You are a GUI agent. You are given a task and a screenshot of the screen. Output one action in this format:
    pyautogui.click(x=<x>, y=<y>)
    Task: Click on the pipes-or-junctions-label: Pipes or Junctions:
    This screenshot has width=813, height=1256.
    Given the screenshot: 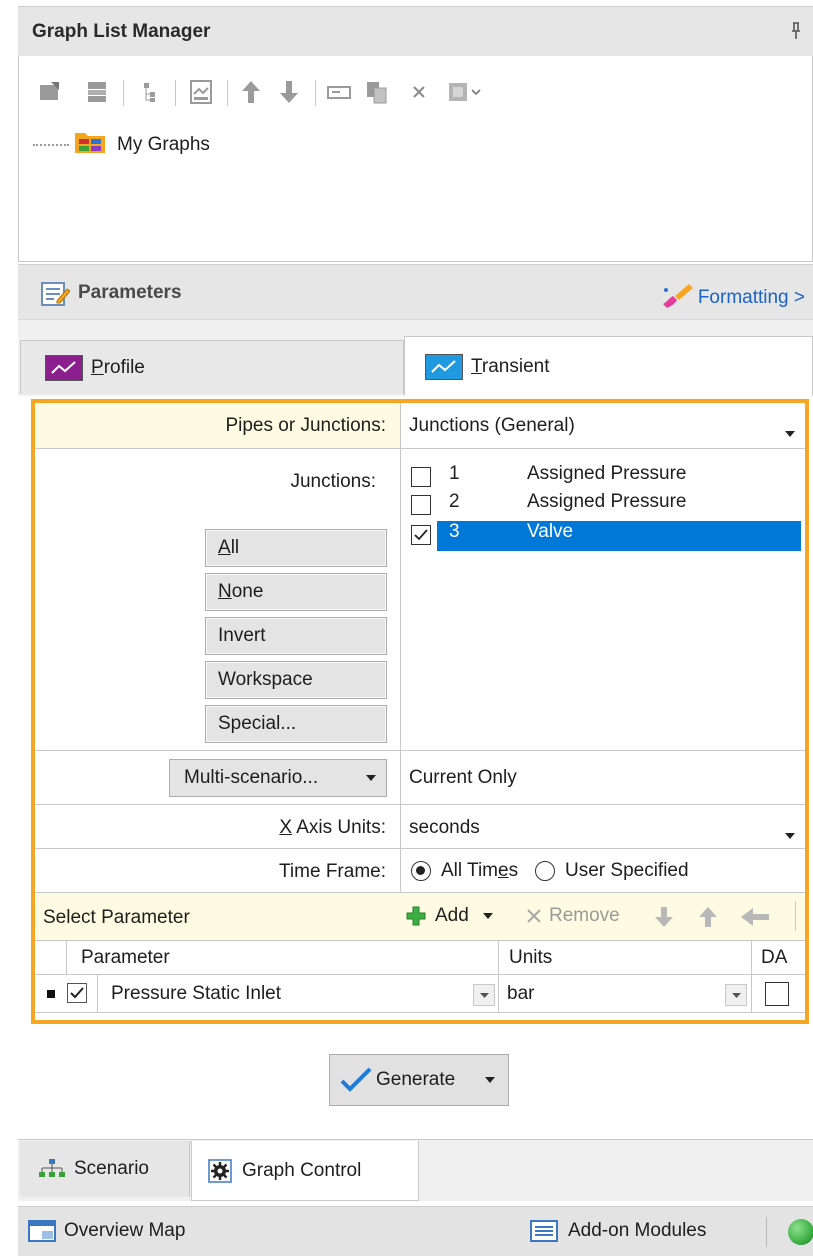 What is the action you would take?
    pyautogui.click(x=305, y=425)
    